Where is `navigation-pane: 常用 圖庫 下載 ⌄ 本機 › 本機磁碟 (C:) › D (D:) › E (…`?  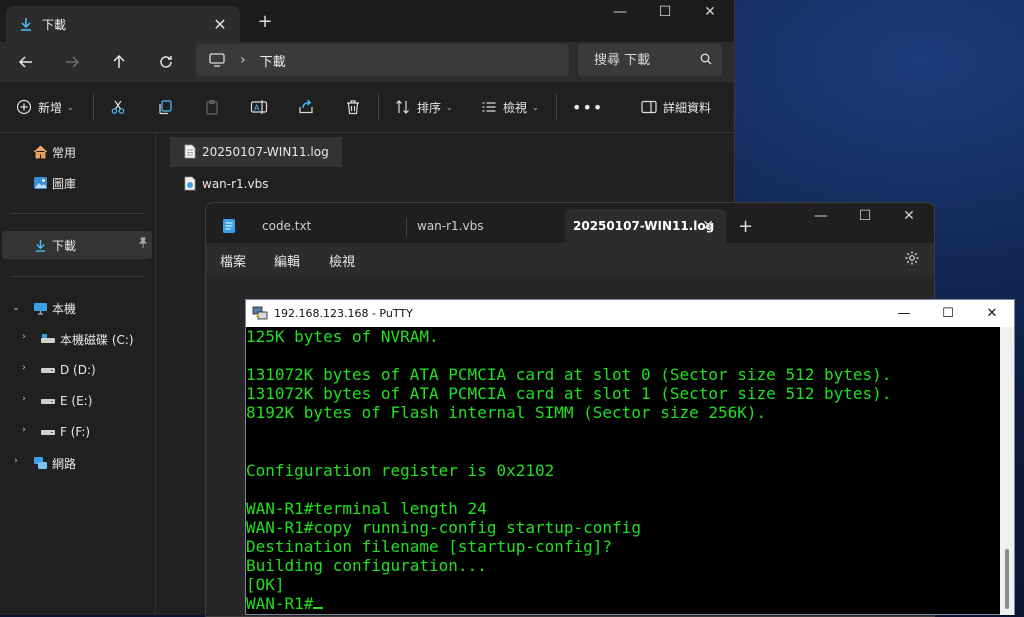 navigation-pane: 常用 圖庫 下載 ⌄ 本機 › 本機磁碟 (C:) › D (D:) › E (… is located at coordinates (78, 374).